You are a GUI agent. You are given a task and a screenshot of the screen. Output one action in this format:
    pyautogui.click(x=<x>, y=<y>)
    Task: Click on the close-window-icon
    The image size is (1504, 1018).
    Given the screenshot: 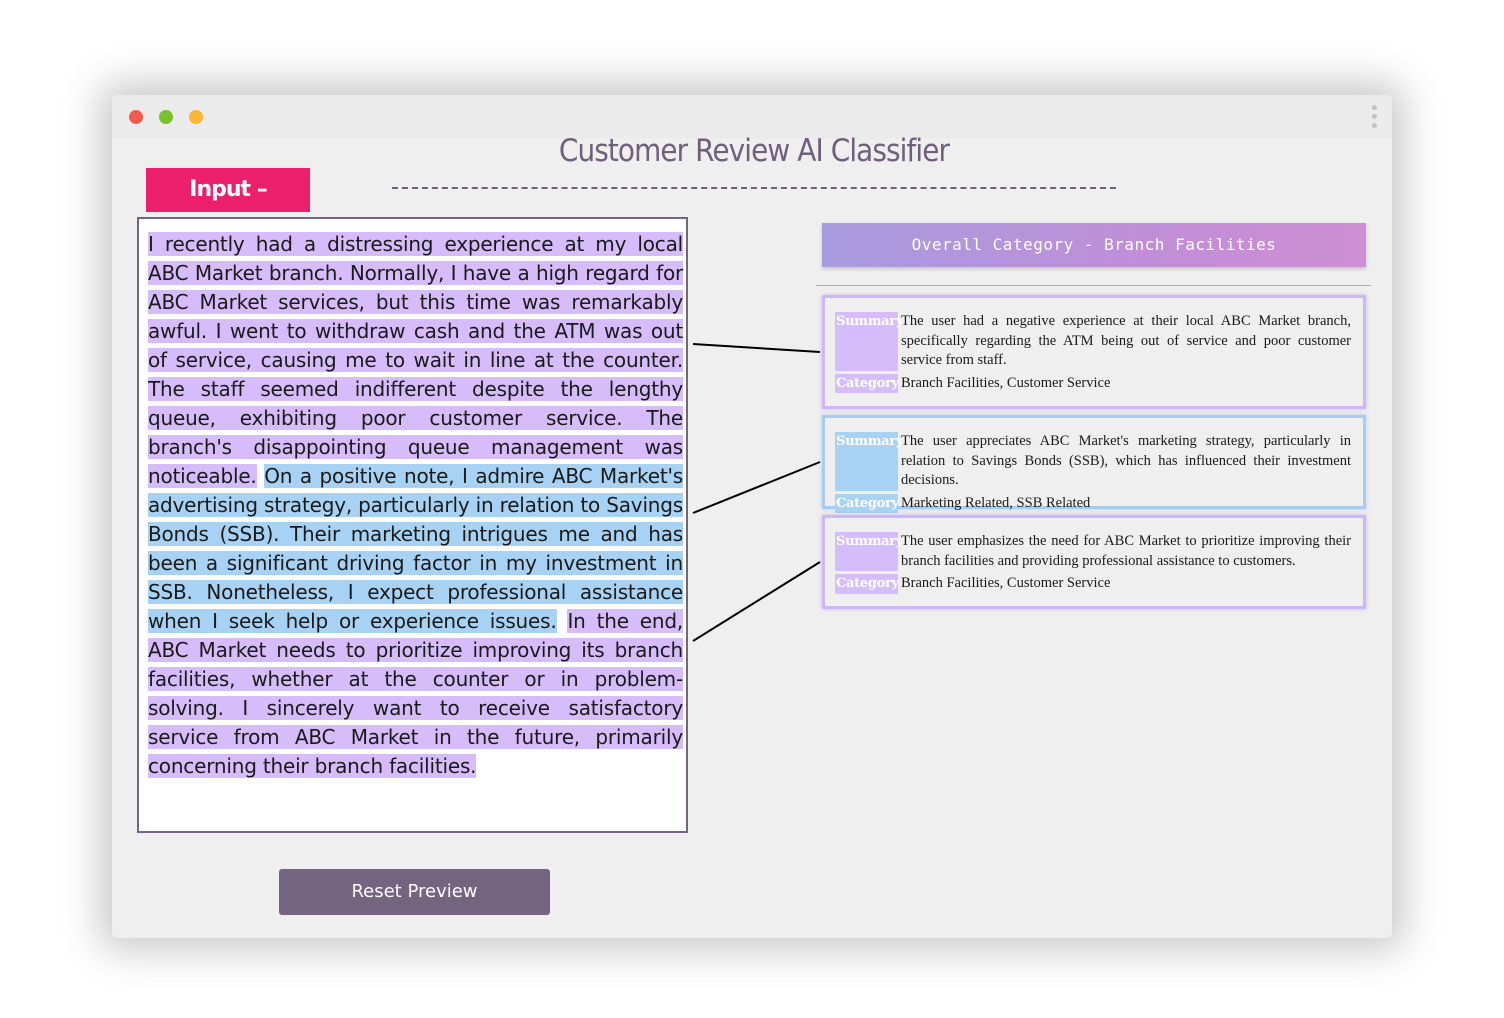 What is the action you would take?
    pyautogui.click(x=136, y=117)
    